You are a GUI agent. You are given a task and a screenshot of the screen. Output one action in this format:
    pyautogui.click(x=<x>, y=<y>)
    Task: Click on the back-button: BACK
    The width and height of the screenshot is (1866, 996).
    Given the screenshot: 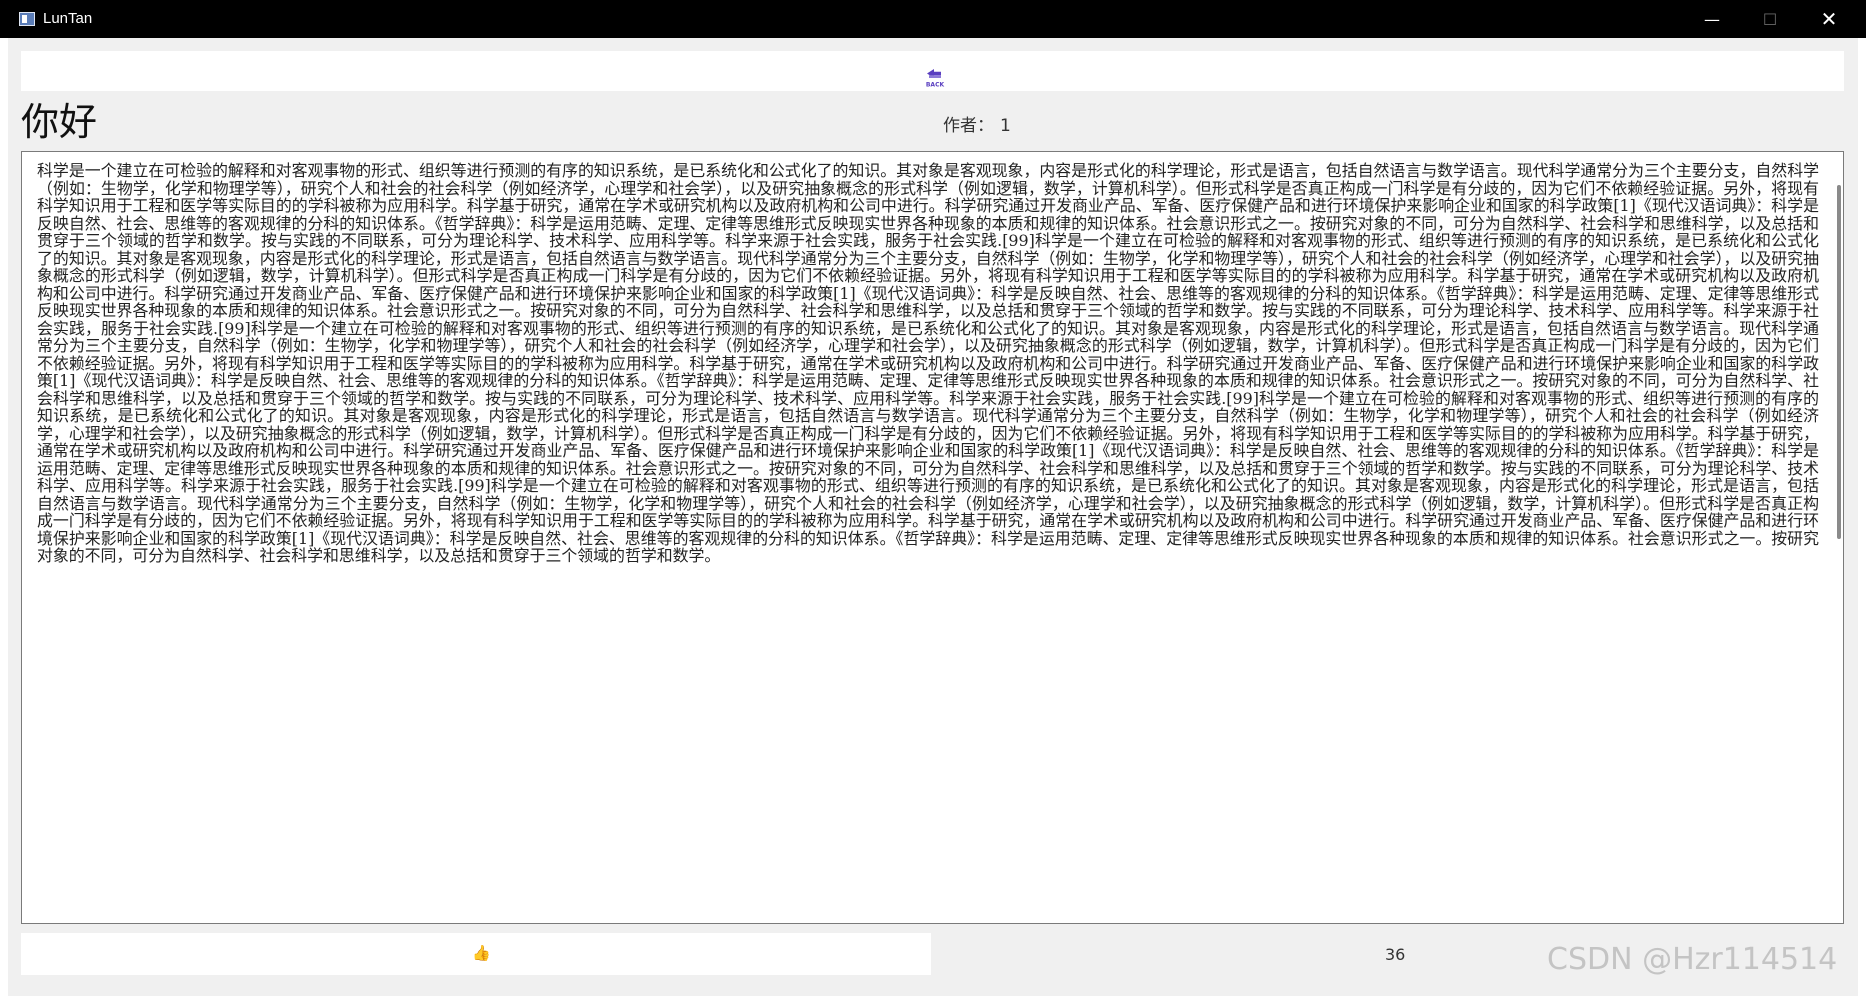 What is the action you would take?
    pyautogui.click(x=935, y=79)
    